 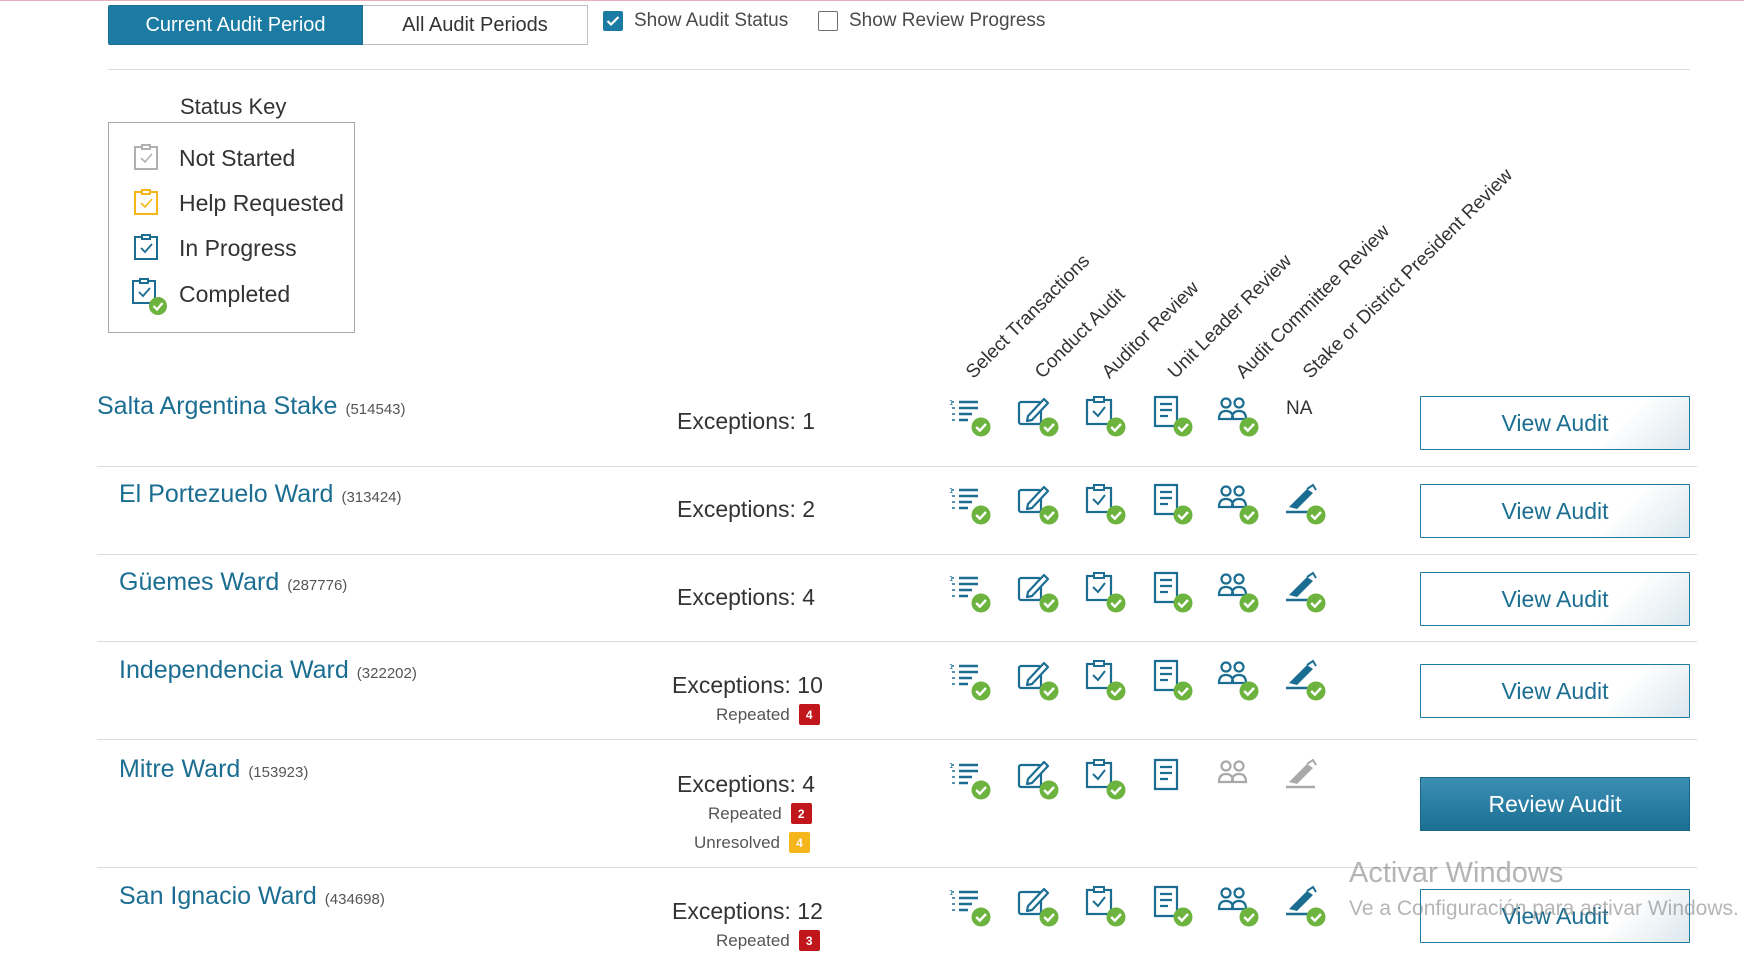 I want to click on unit-name-link: Mitre Ward (153923), so click(x=213, y=769).